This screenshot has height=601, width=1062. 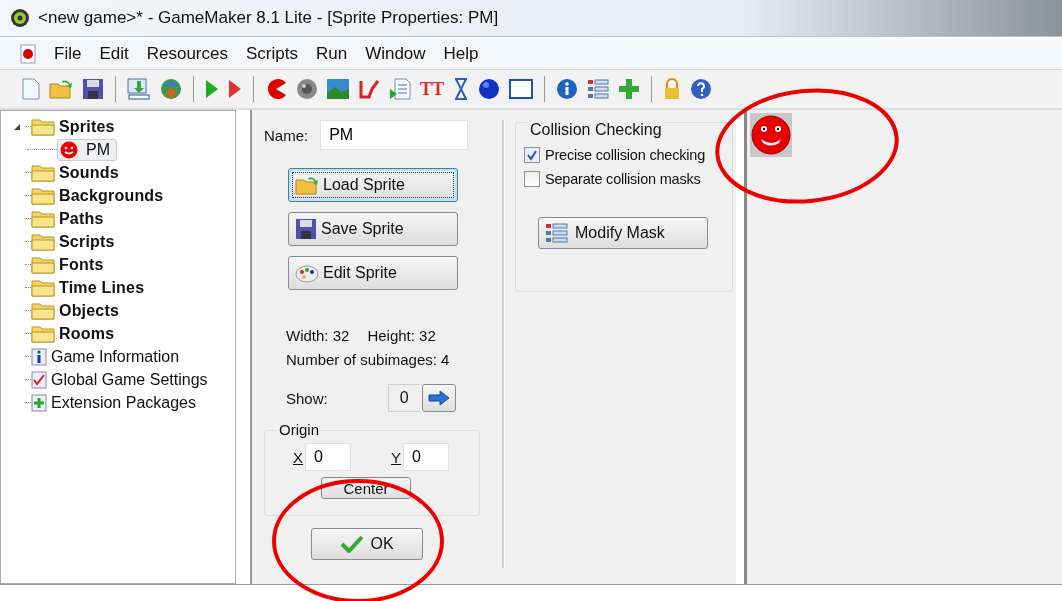 What do you see at coordinates (115, 356) in the screenshot?
I see `tree-item: Game Information` at bounding box center [115, 356].